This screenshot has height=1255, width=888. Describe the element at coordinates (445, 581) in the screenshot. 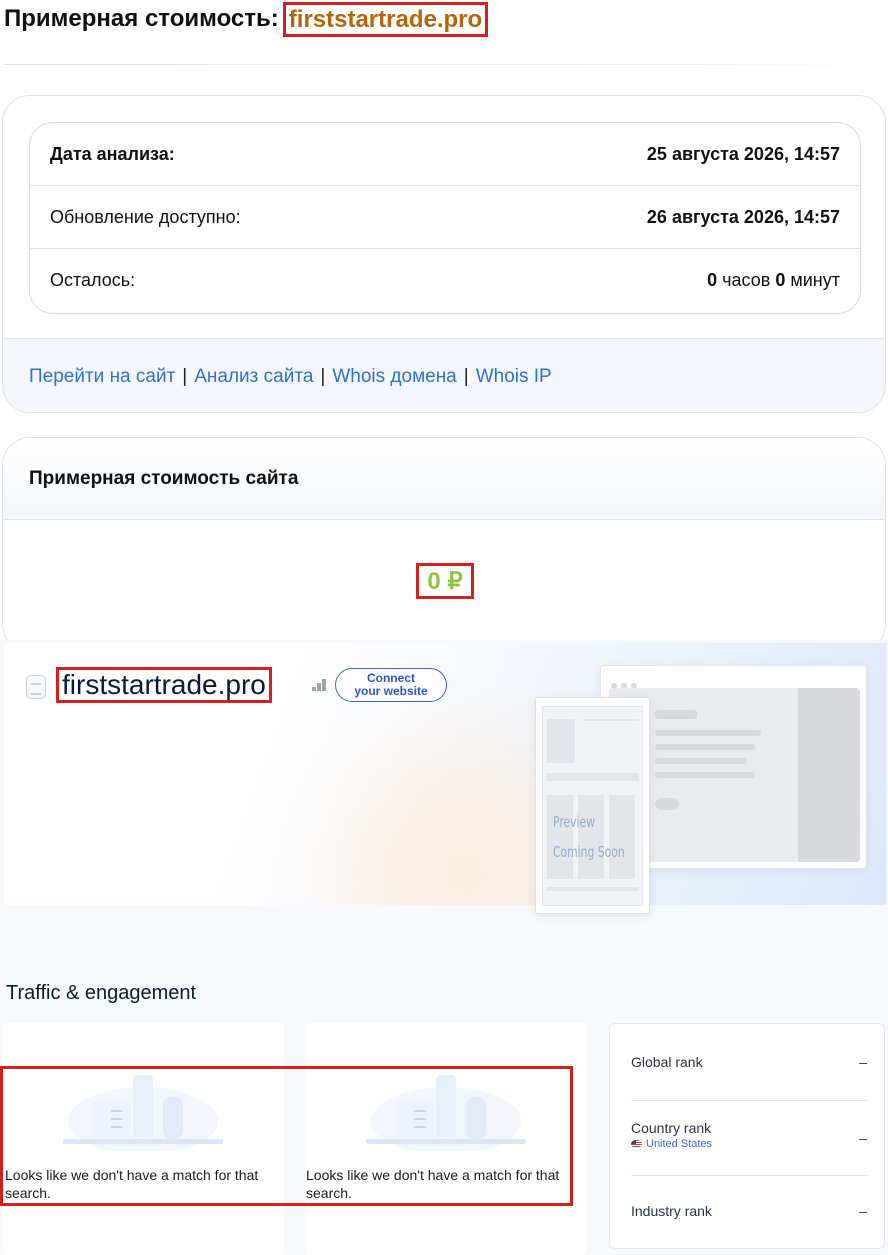

I see `valuation-price: 0 ₽` at that location.